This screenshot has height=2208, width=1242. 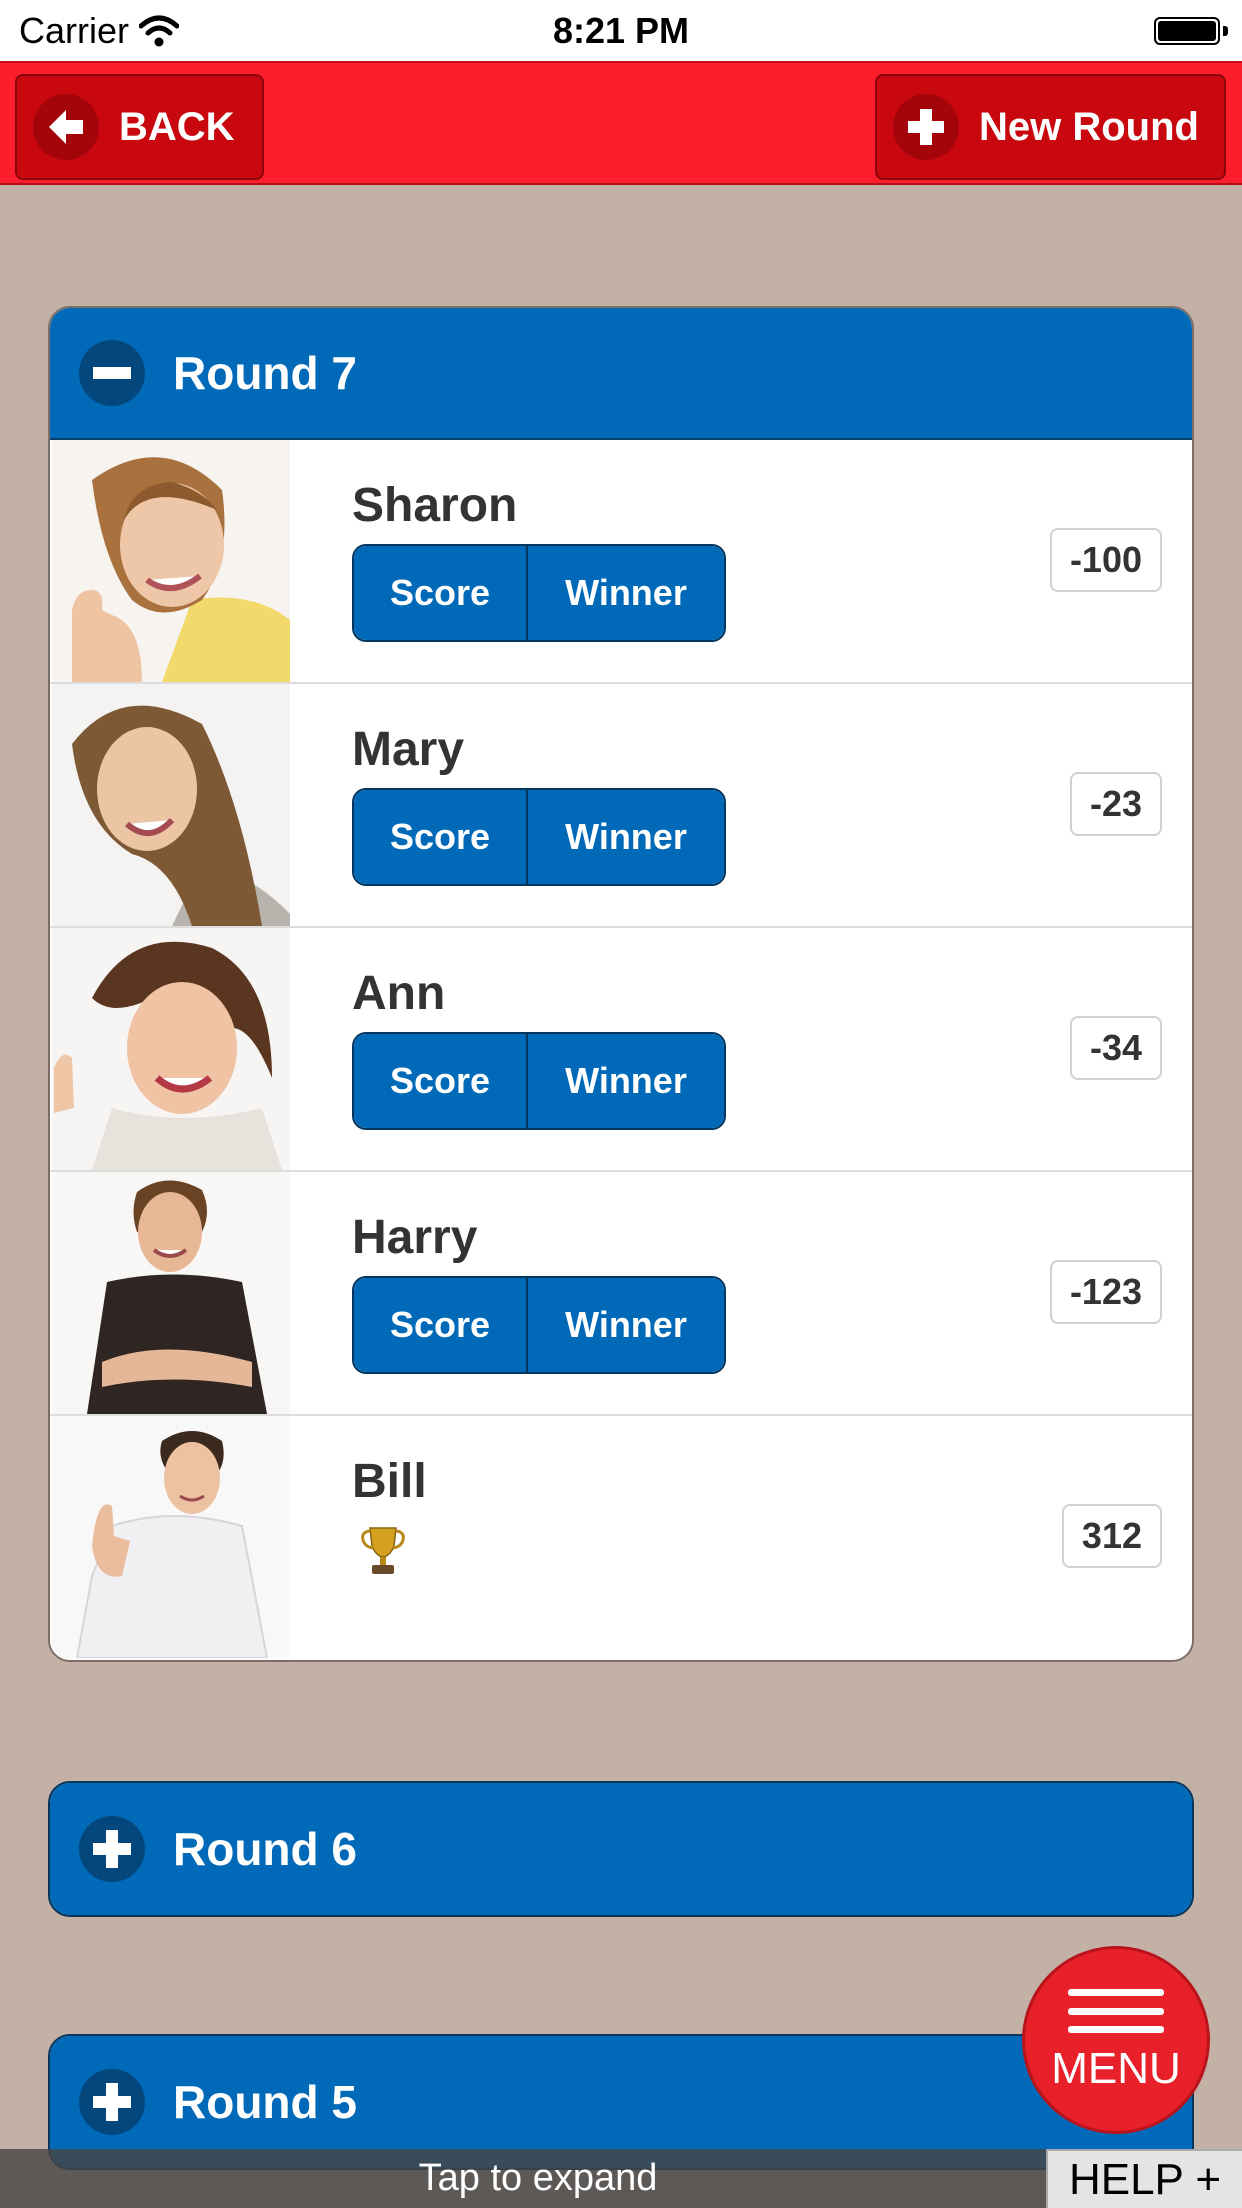 I want to click on arrow-left-icon, so click(x=66, y=127).